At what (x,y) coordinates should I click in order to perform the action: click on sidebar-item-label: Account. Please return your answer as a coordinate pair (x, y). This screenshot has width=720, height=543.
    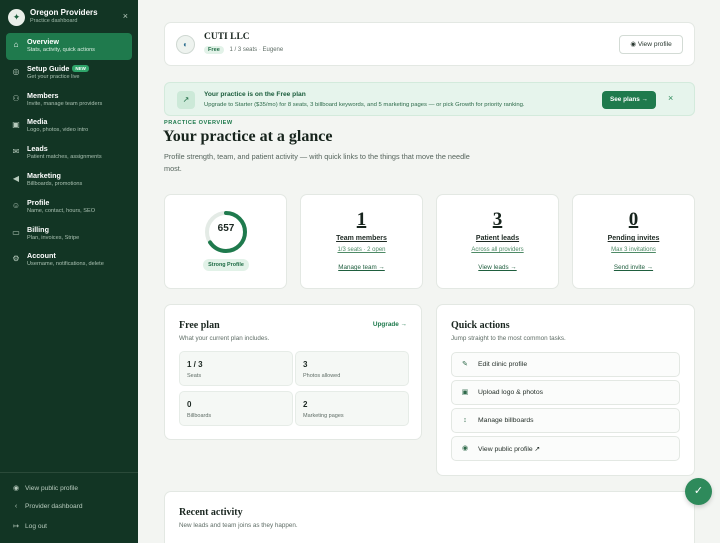
    Looking at the image, I should click on (41, 256).